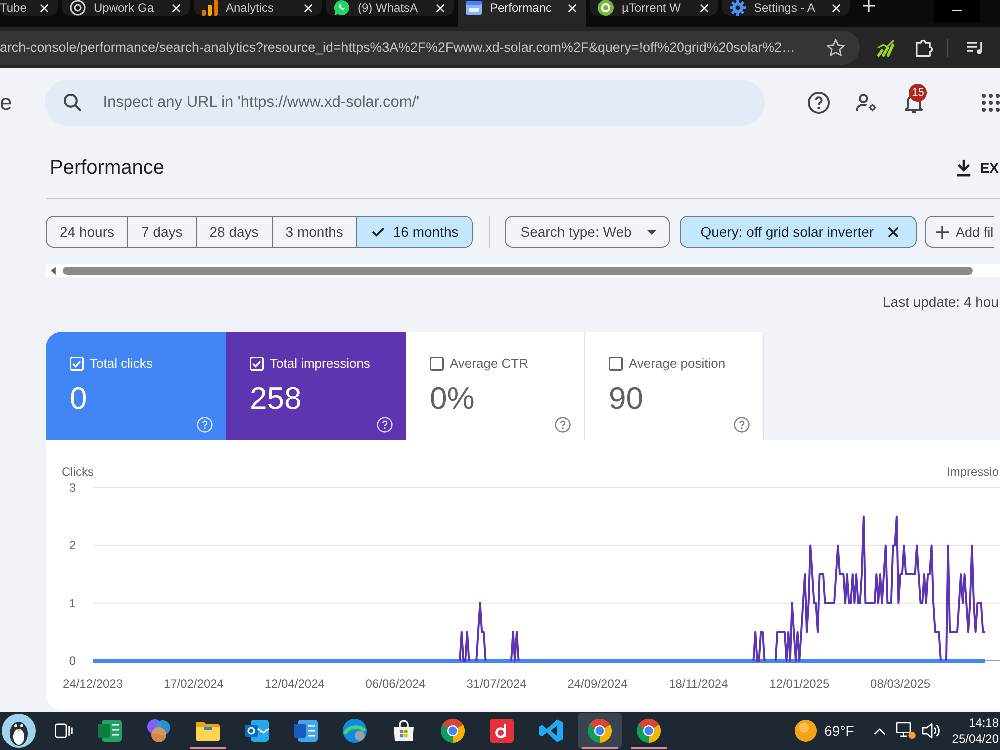 The image size is (1000, 750). What do you see at coordinates (276, 399) in the screenshot?
I see `metric-value: 258` at bounding box center [276, 399].